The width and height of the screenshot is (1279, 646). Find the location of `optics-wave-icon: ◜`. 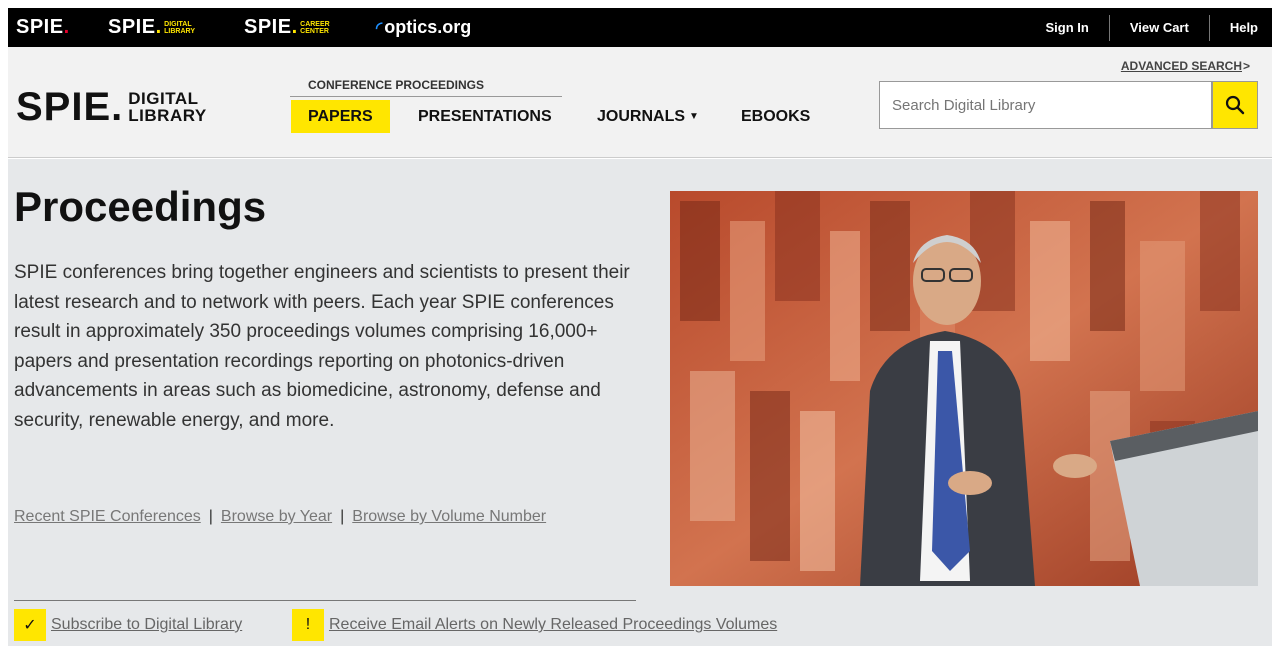

optics-wave-icon: ◜ is located at coordinates (379, 28).